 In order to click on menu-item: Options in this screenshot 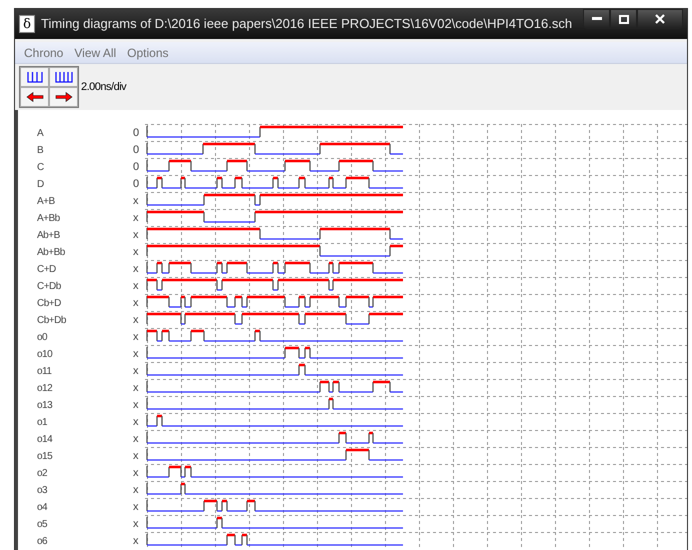, I will do `click(148, 53)`.